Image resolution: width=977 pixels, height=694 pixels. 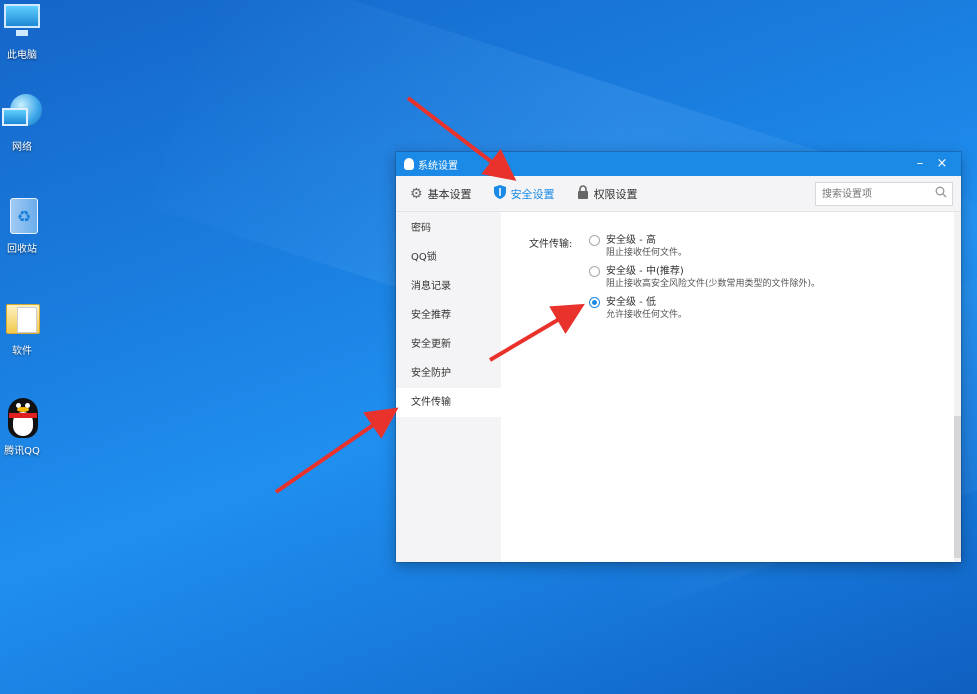 I want to click on option-title: 安全级 - 中(推荐), so click(x=645, y=271).